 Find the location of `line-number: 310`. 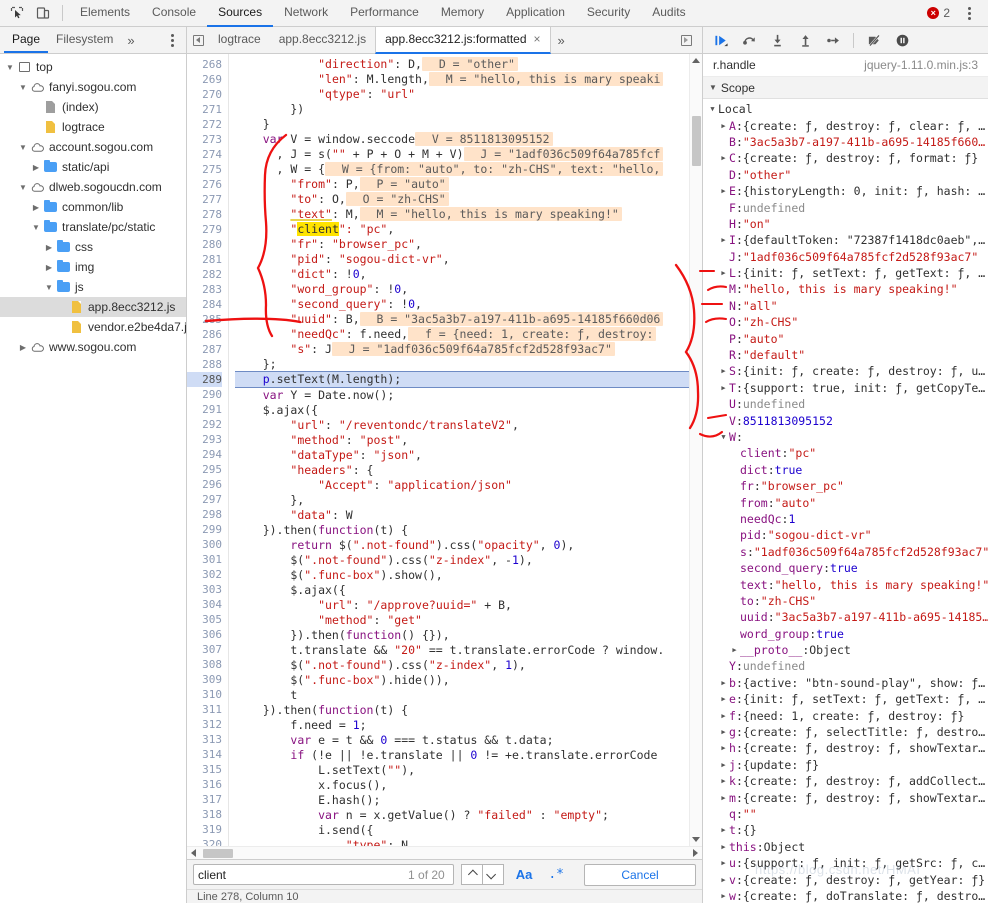

line-number: 310 is located at coordinates (204, 694).